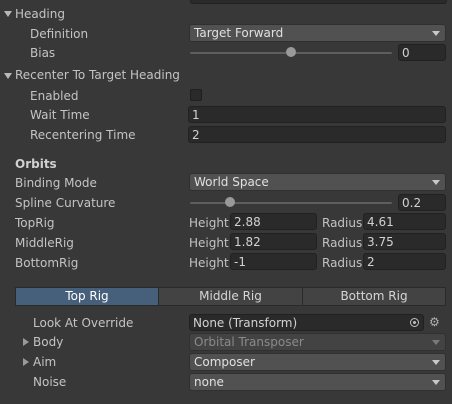 Image resolution: width=452 pixels, height=404 pixels. I want to click on toprig-height-input: 2.88, so click(273, 221).